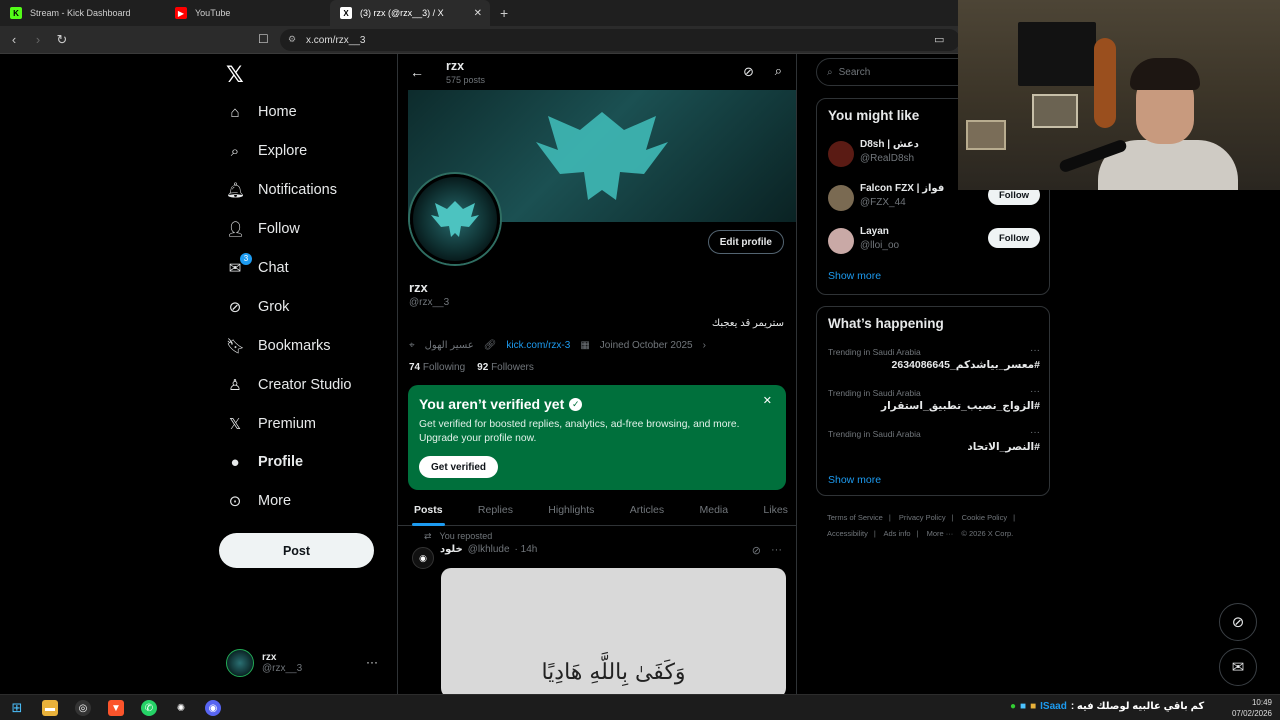 This screenshot has height=720, width=1280. What do you see at coordinates (620, 40) in the screenshot?
I see `url-field: ⚙ x.com/rzx__3` at bounding box center [620, 40].